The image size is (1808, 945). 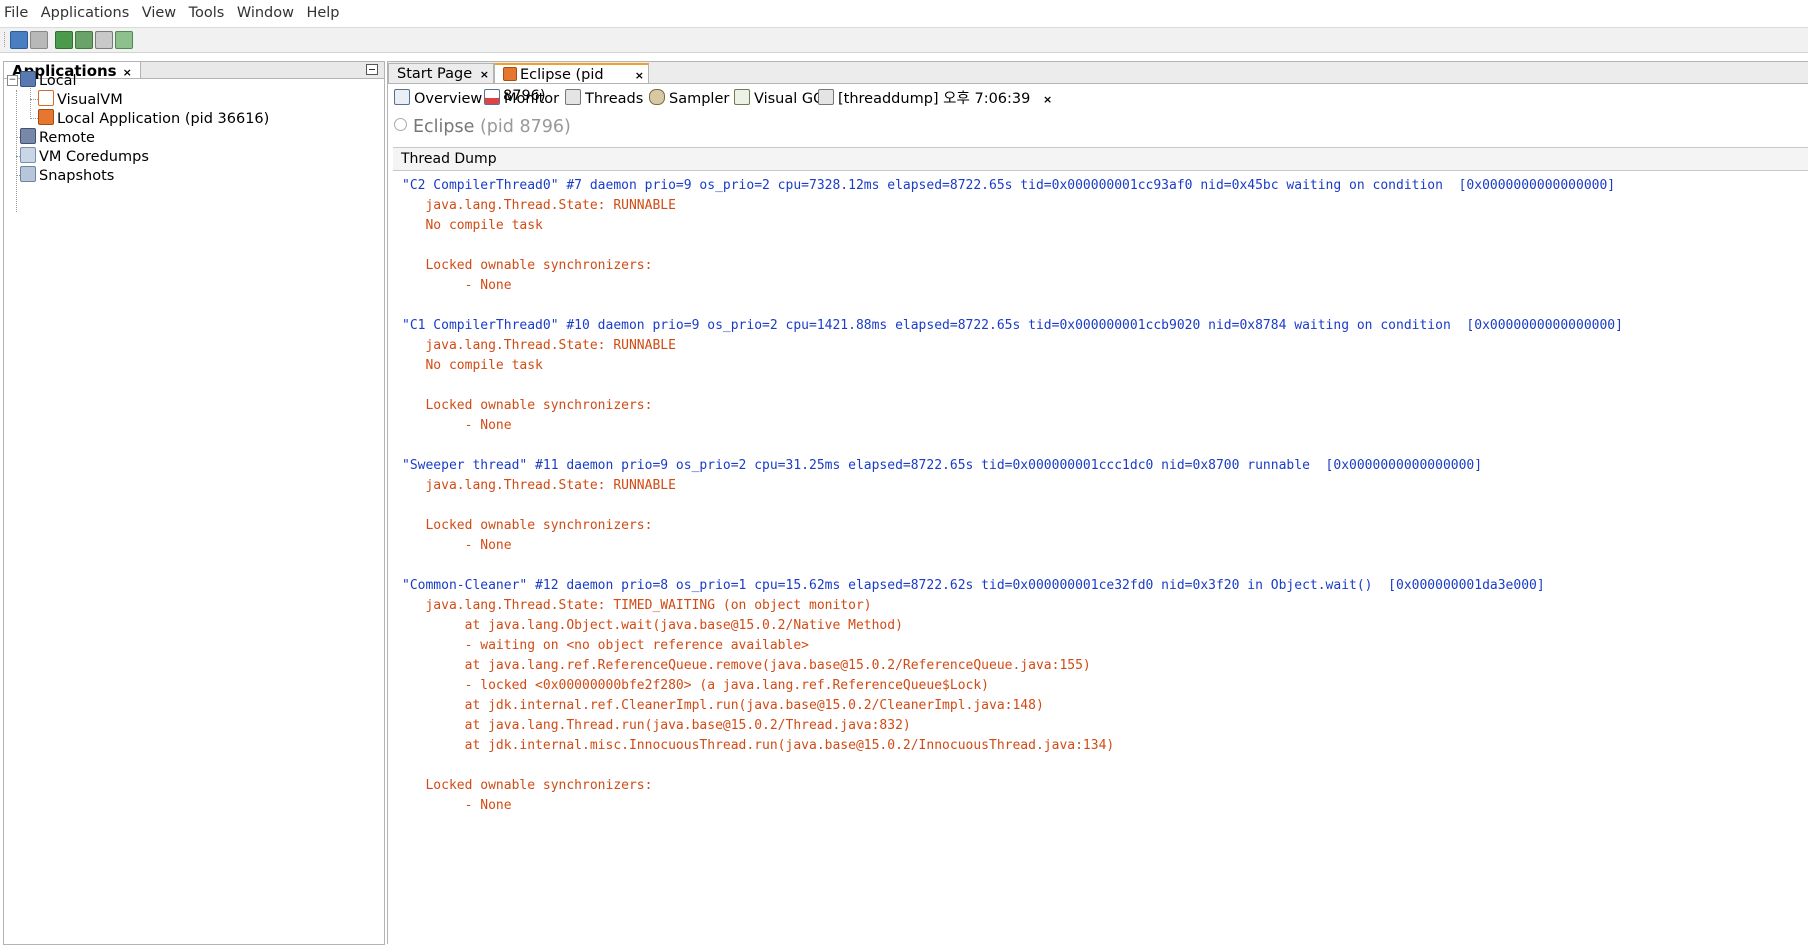 What do you see at coordinates (1098, 83) in the screenshot?
I see `document-tabs: Start Page × Eclipse (pid 8796) ×` at bounding box center [1098, 83].